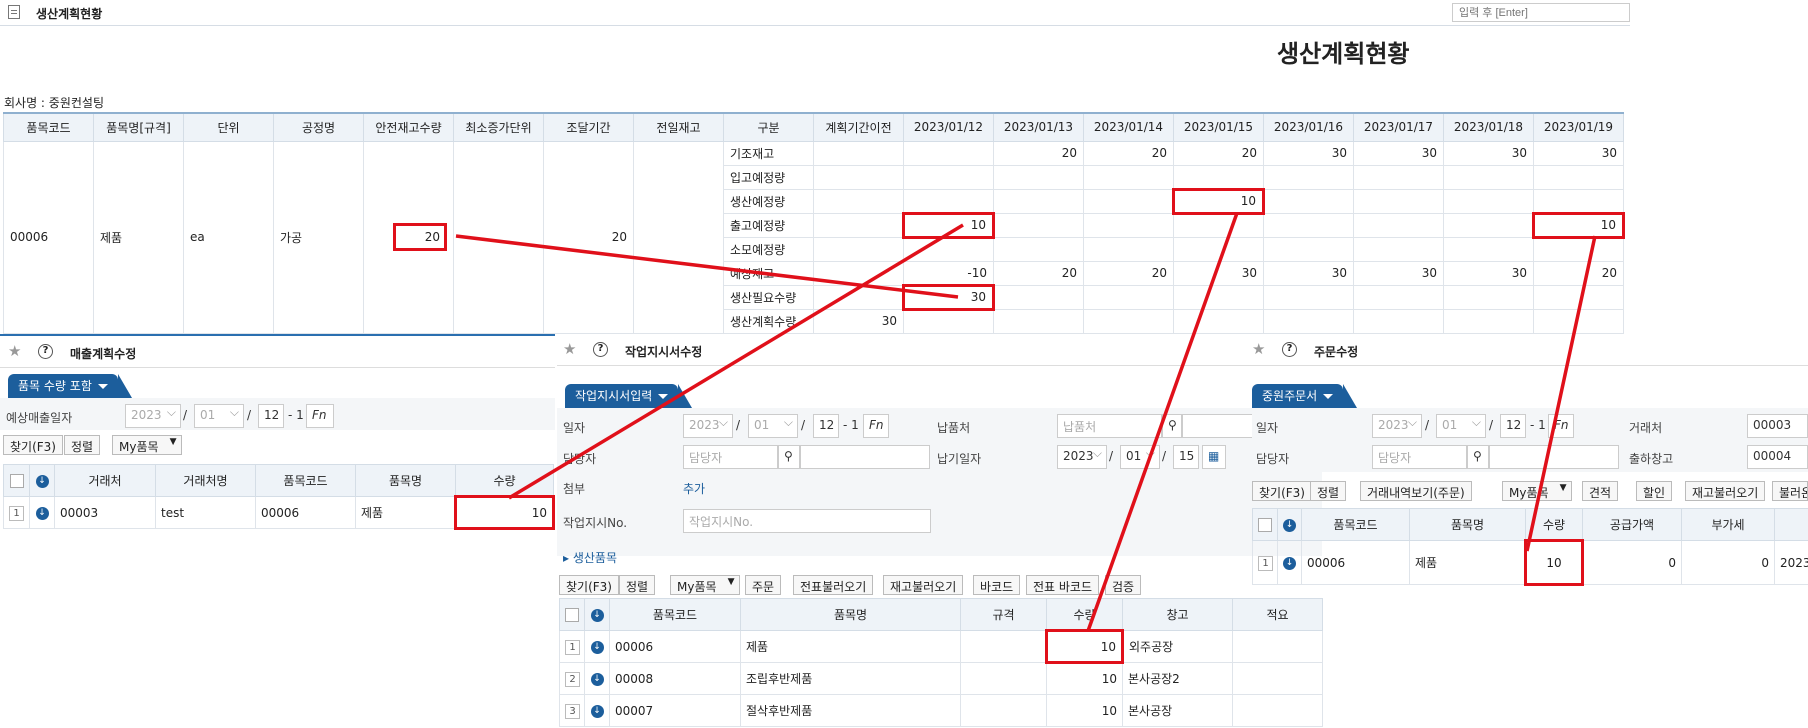 This screenshot has width=1808, height=728. Describe the element at coordinates (865, 457) in the screenshot. I see `manager-name-input` at that location.